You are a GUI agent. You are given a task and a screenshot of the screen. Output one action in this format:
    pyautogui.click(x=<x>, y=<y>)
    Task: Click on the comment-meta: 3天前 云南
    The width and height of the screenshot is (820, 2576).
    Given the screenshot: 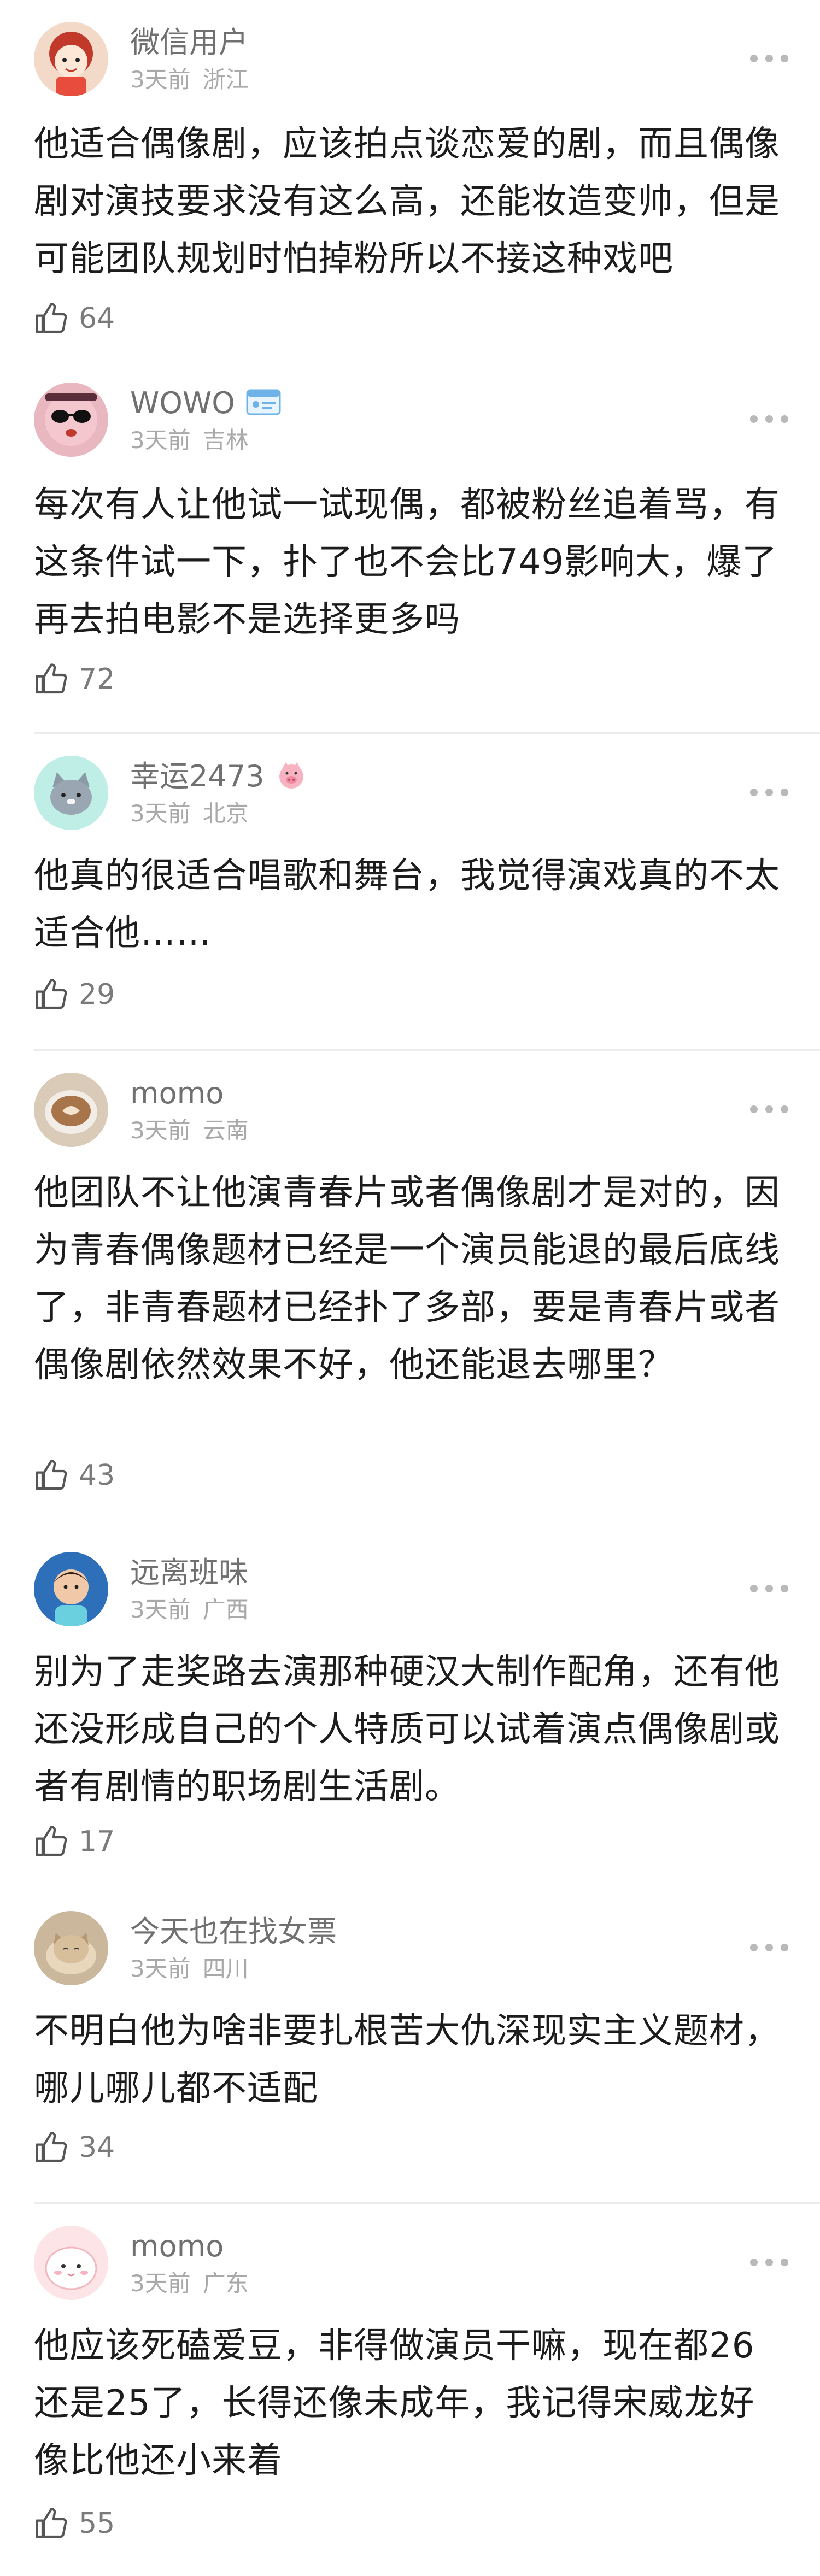 What is the action you would take?
    pyautogui.click(x=189, y=1131)
    